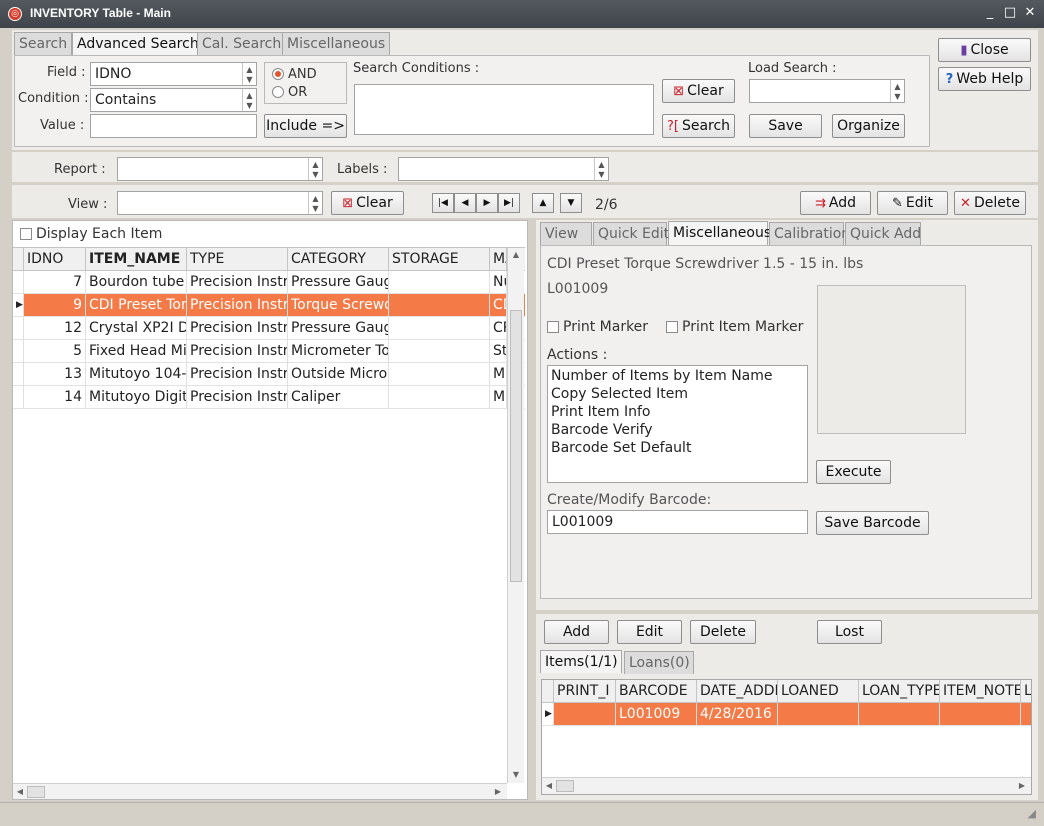 The width and height of the screenshot is (1044, 826). Describe the element at coordinates (809, 233) in the screenshot. I see `tab-calibration: Calibration` at that location.